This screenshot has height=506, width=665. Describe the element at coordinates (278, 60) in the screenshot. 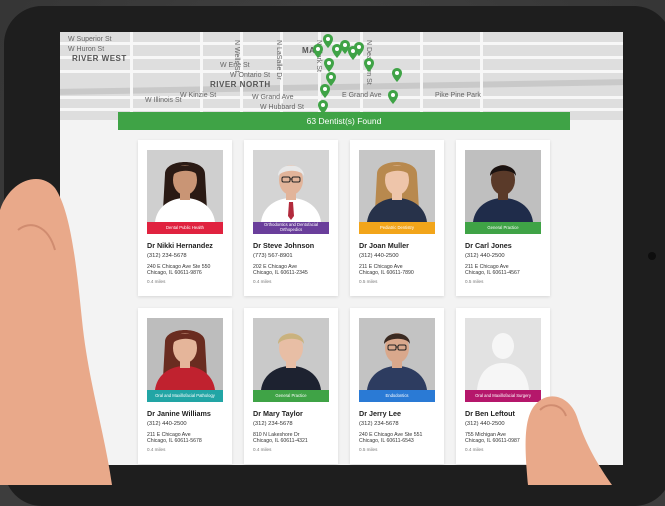

I see `map-street-label: N LaSalle Dr` at that location.